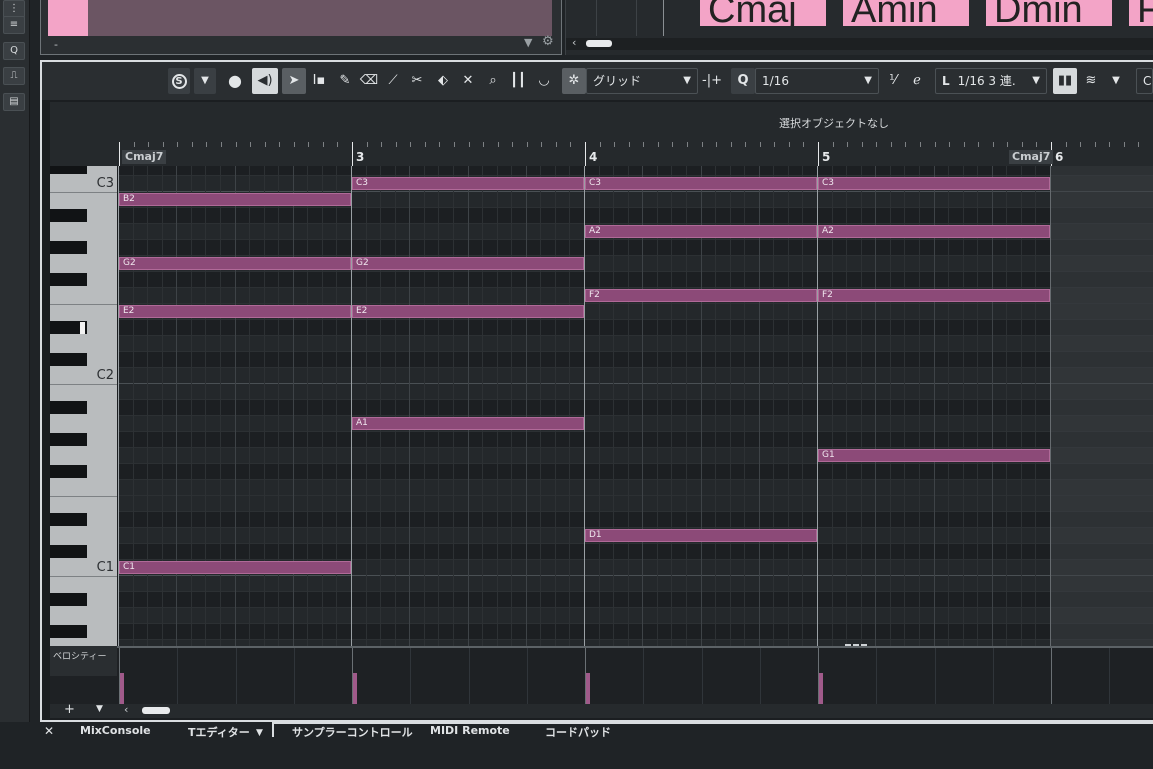 This screenshot has height=769, width=1153. Describe the element at coordinates (578, 732) in the screenshot. I see `tab-chord-pads: コードパッド` at that location.